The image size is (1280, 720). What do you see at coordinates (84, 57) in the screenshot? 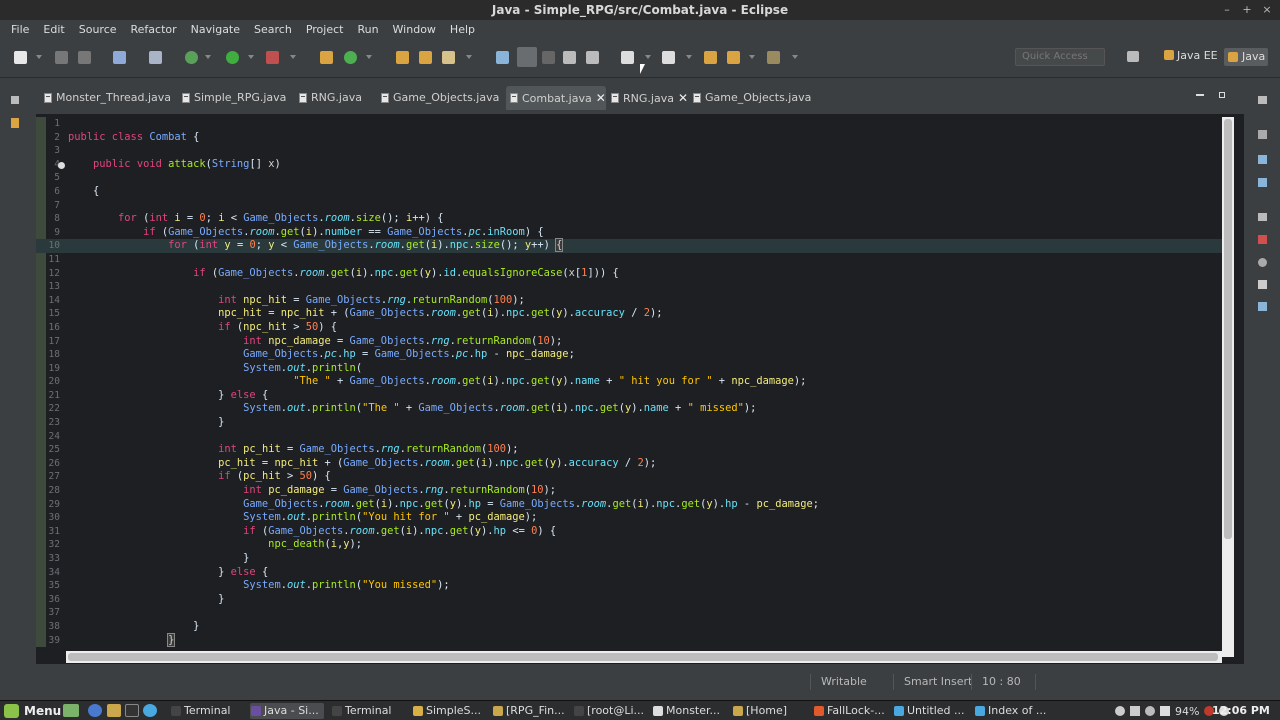
I see `save-all-icon` at bounding box center [84, 57].